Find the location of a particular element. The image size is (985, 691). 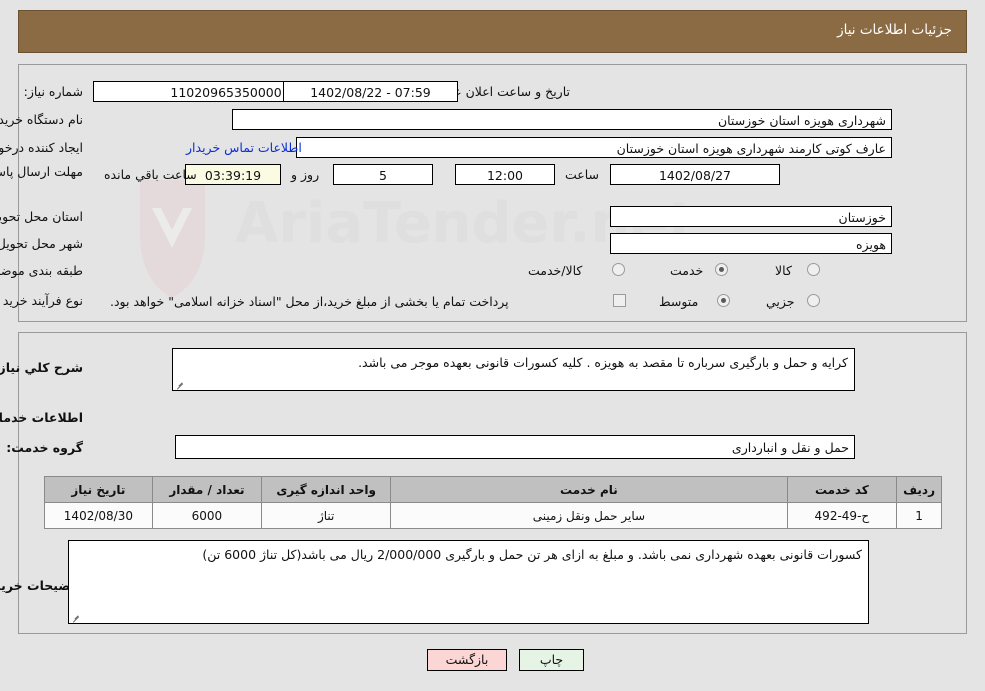

radio-category-khedmat is located at coordinates (721, 269).